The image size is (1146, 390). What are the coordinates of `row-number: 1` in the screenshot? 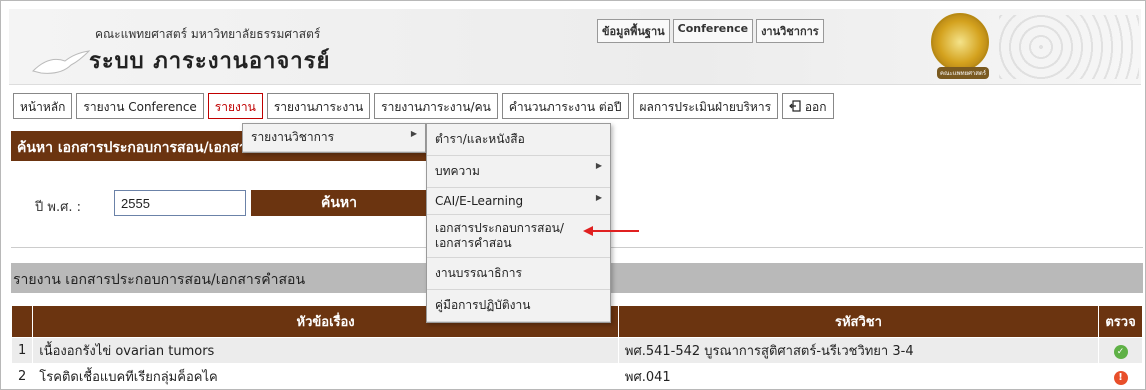 It's located at (22, 350).